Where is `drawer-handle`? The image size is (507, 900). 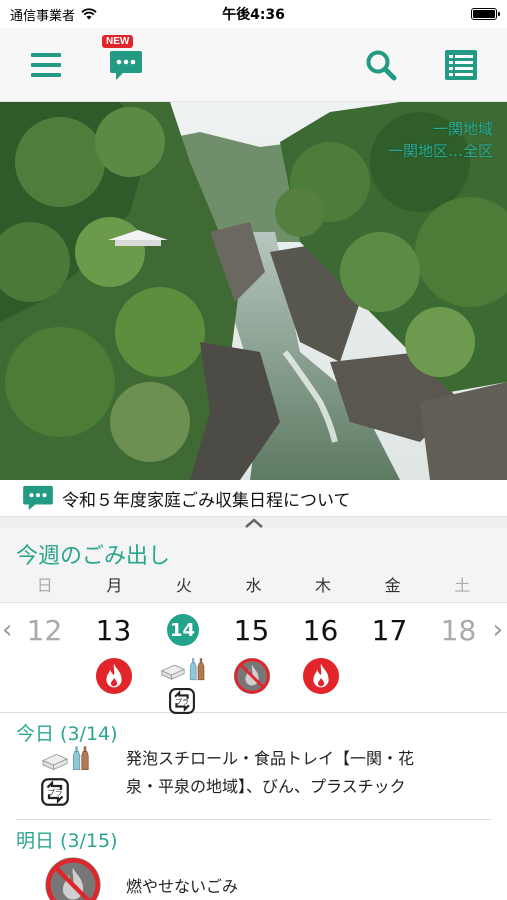 drawer-handle is located at coordinates (253, 522).